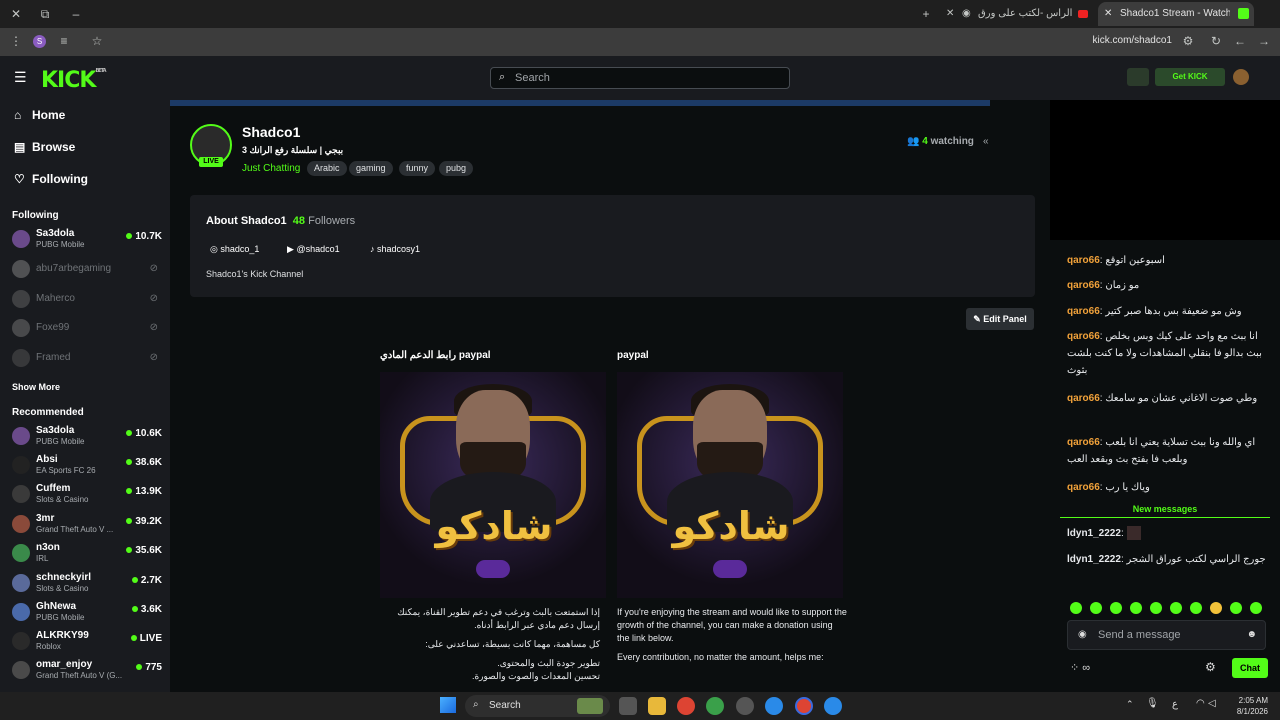 The height and width of the screenshot is (720, 1280). I want to click on restore-window-icon: ⧉, so click(45, 14).